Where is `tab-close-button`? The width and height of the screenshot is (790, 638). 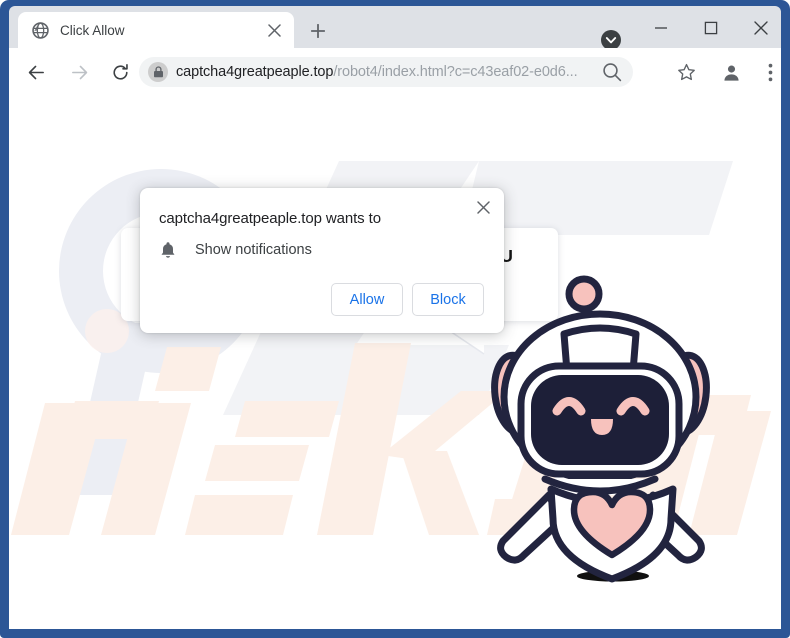
tab-close-button is located at coordinates (274, 30).